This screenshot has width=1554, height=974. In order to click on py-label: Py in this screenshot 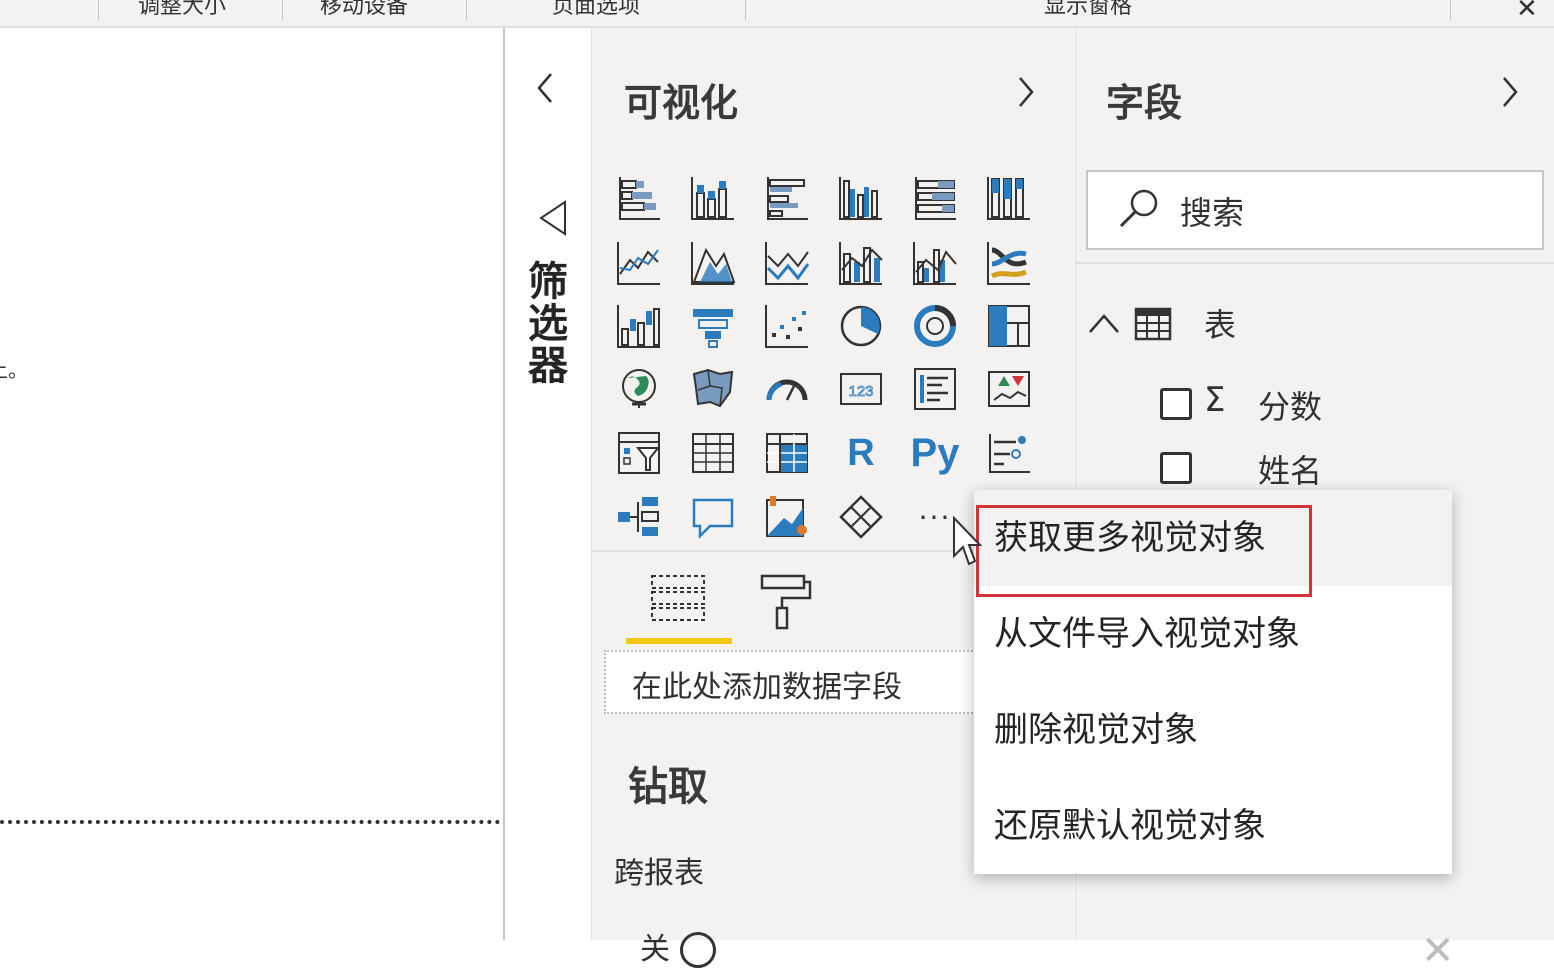, I will do `click(935, 452)`.